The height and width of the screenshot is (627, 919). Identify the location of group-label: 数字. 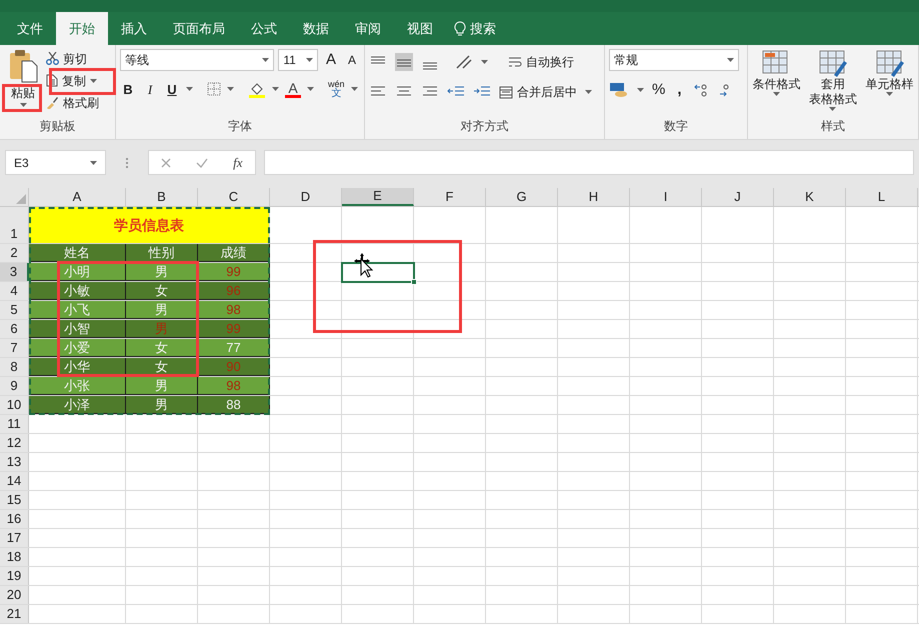
(676, 126).